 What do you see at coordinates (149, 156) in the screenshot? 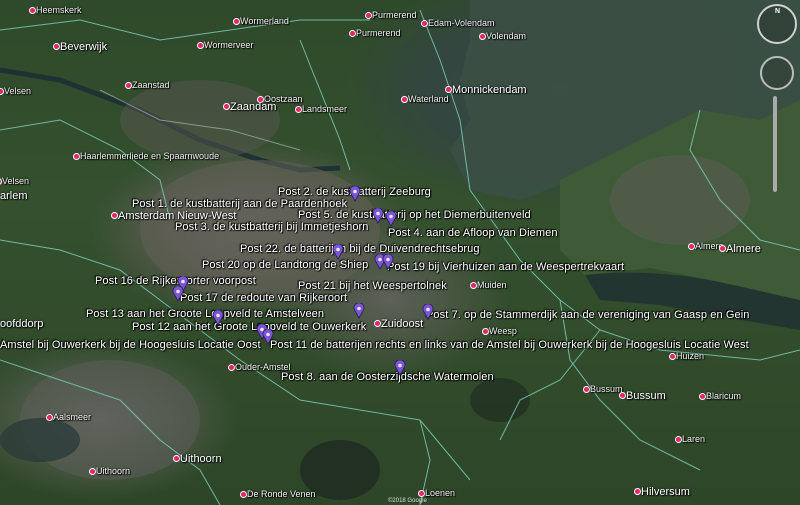
I see `place-label: Haarlemmerliede en Spaarnwoude` at bounding box center [149, 156].